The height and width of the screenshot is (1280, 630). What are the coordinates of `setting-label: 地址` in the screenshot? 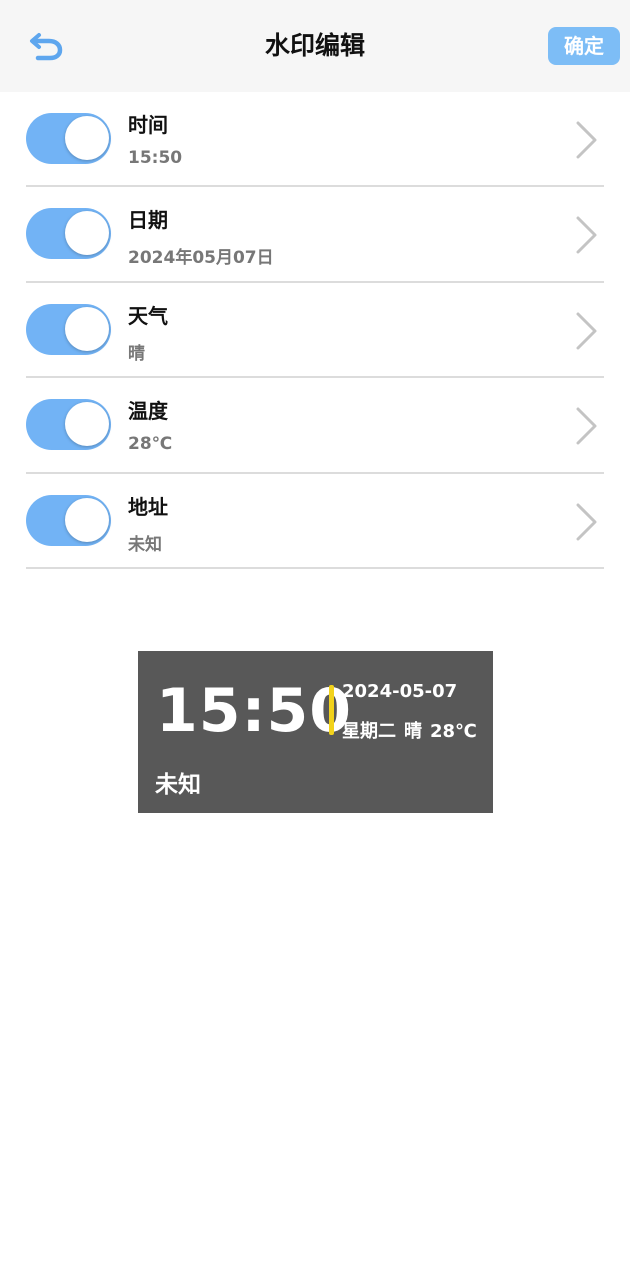 It's located at (148, 506).